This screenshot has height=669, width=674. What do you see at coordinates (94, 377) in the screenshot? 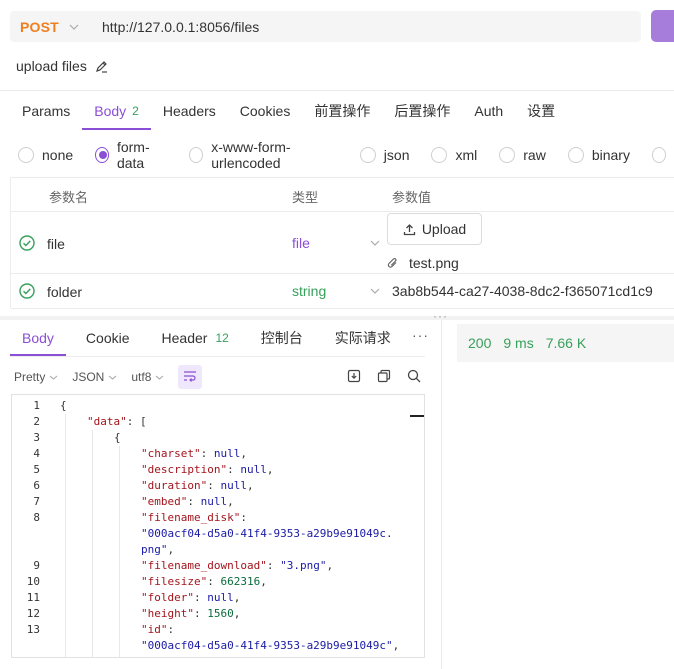
I see `language-select: JSON` at bounding box center [94, 377].